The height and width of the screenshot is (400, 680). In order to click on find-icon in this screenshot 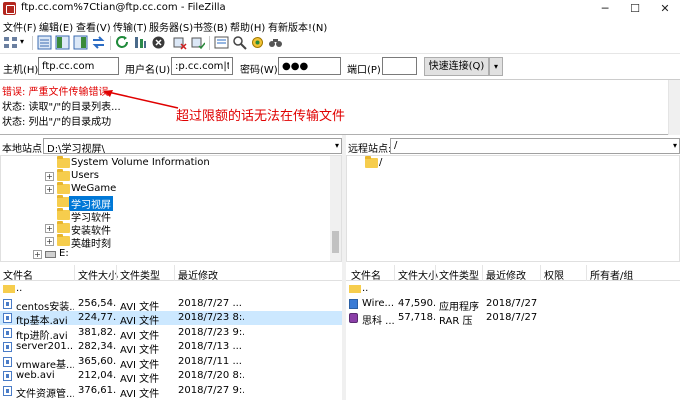, I will do `click(275, 42)`.